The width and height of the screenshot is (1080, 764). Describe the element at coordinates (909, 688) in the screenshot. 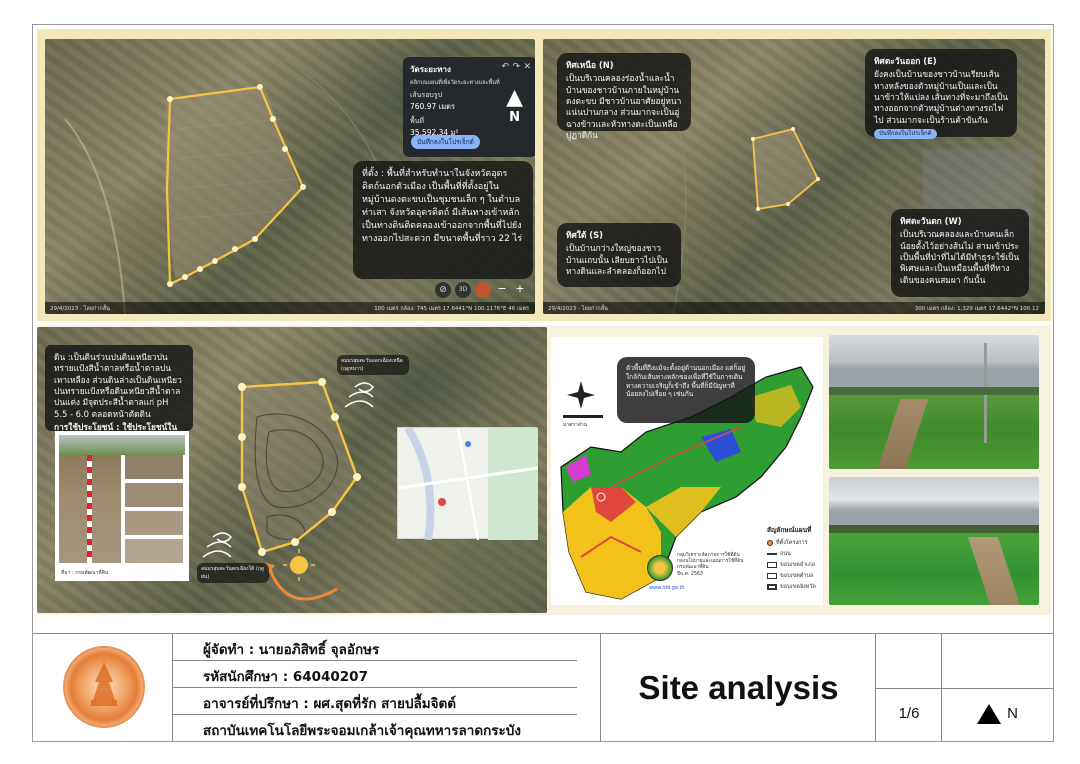

I see `page-cell: 1/6` at that location.